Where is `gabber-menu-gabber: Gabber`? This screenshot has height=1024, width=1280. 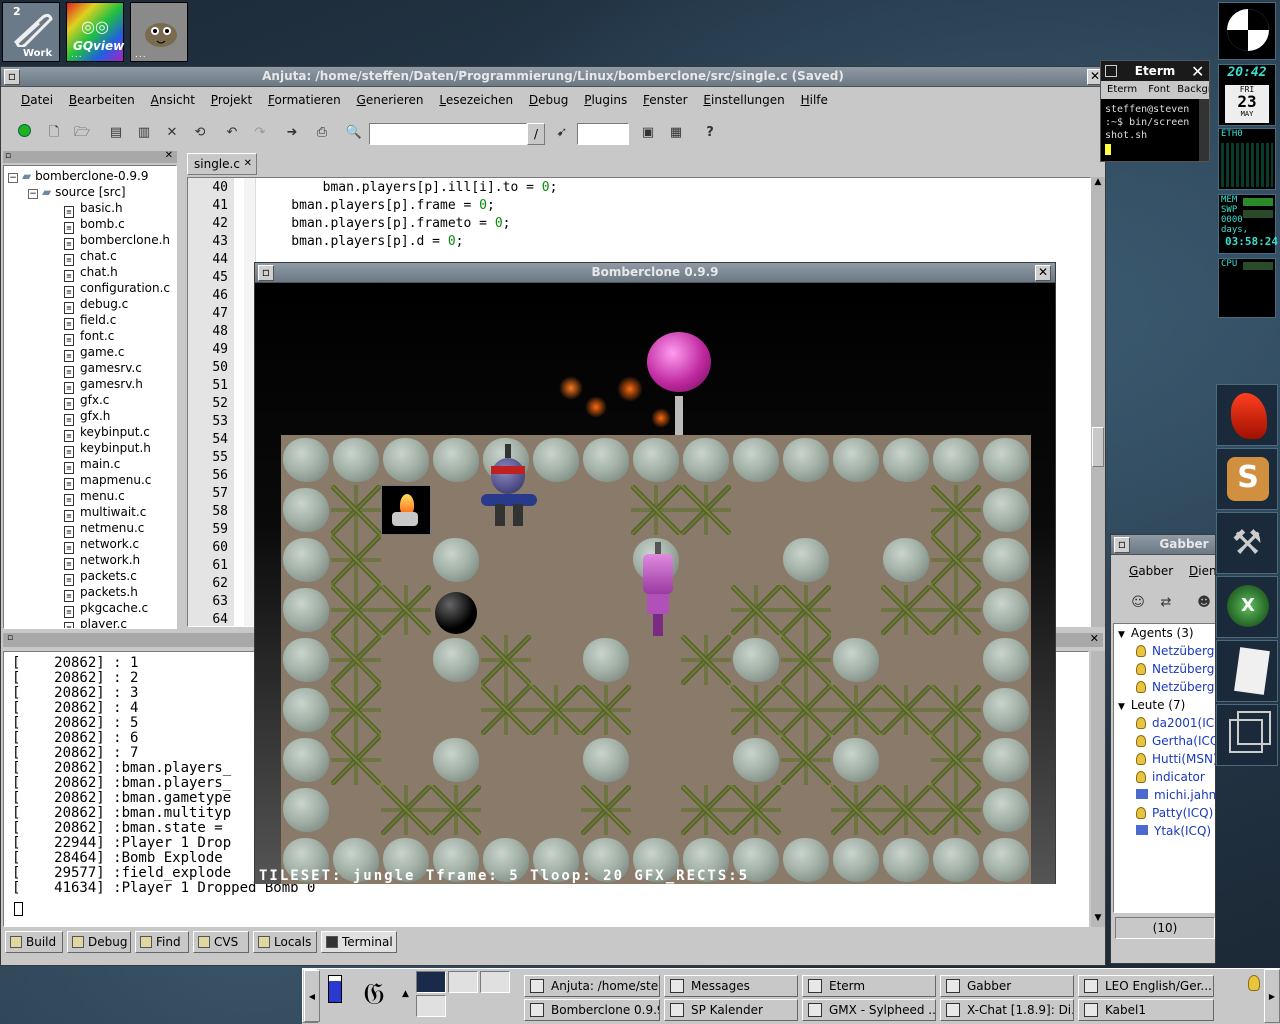 gabber-menu-gabber: Gabber is located at coordinates (1151, 571).